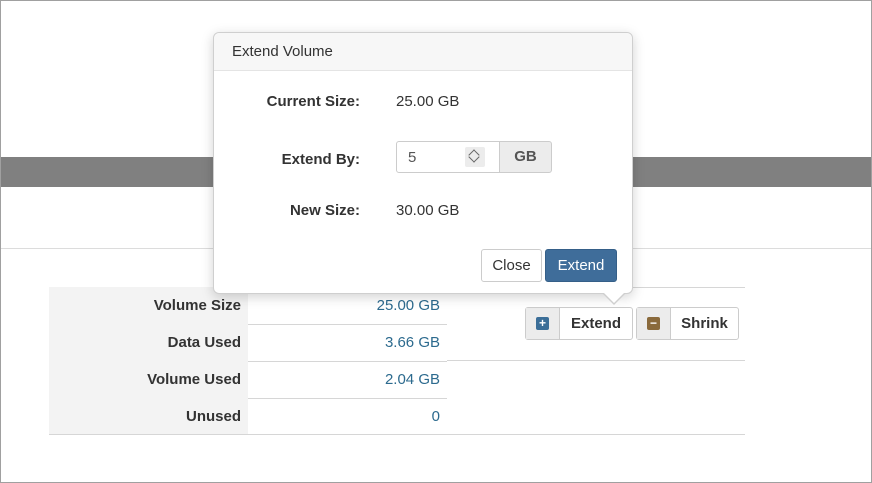  Describe the element at coordinates (614, 298) in the screenshot. I see `popover-arrow-fill` at that location.